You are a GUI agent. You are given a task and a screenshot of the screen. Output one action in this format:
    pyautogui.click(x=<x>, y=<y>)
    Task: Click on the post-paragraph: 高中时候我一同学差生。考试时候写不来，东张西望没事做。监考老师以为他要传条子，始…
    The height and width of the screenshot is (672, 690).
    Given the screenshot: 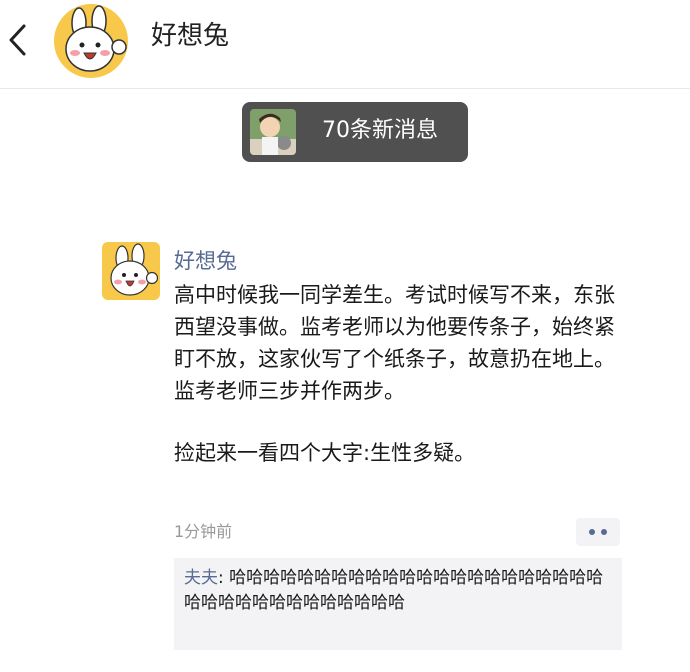 What is the action you would take?
    pyautogui.click(x=394, y=343)
    